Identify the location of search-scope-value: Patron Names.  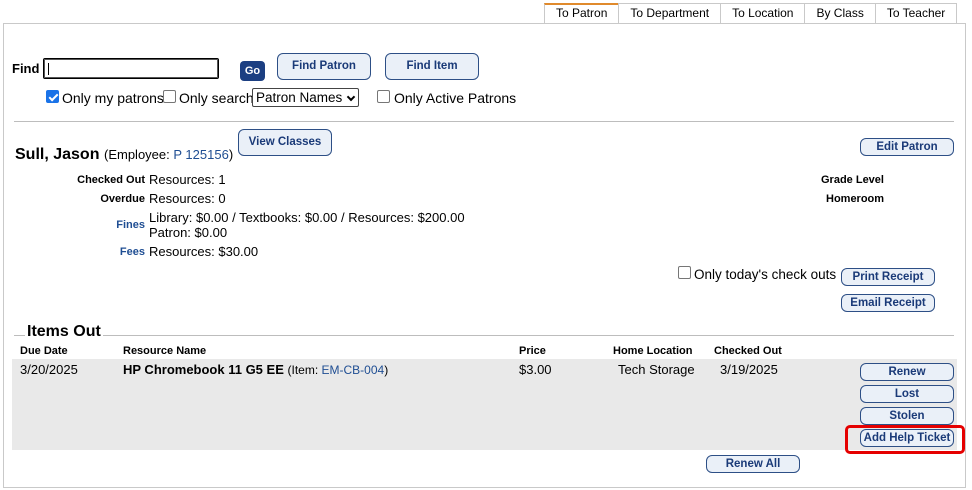
(299, 97).